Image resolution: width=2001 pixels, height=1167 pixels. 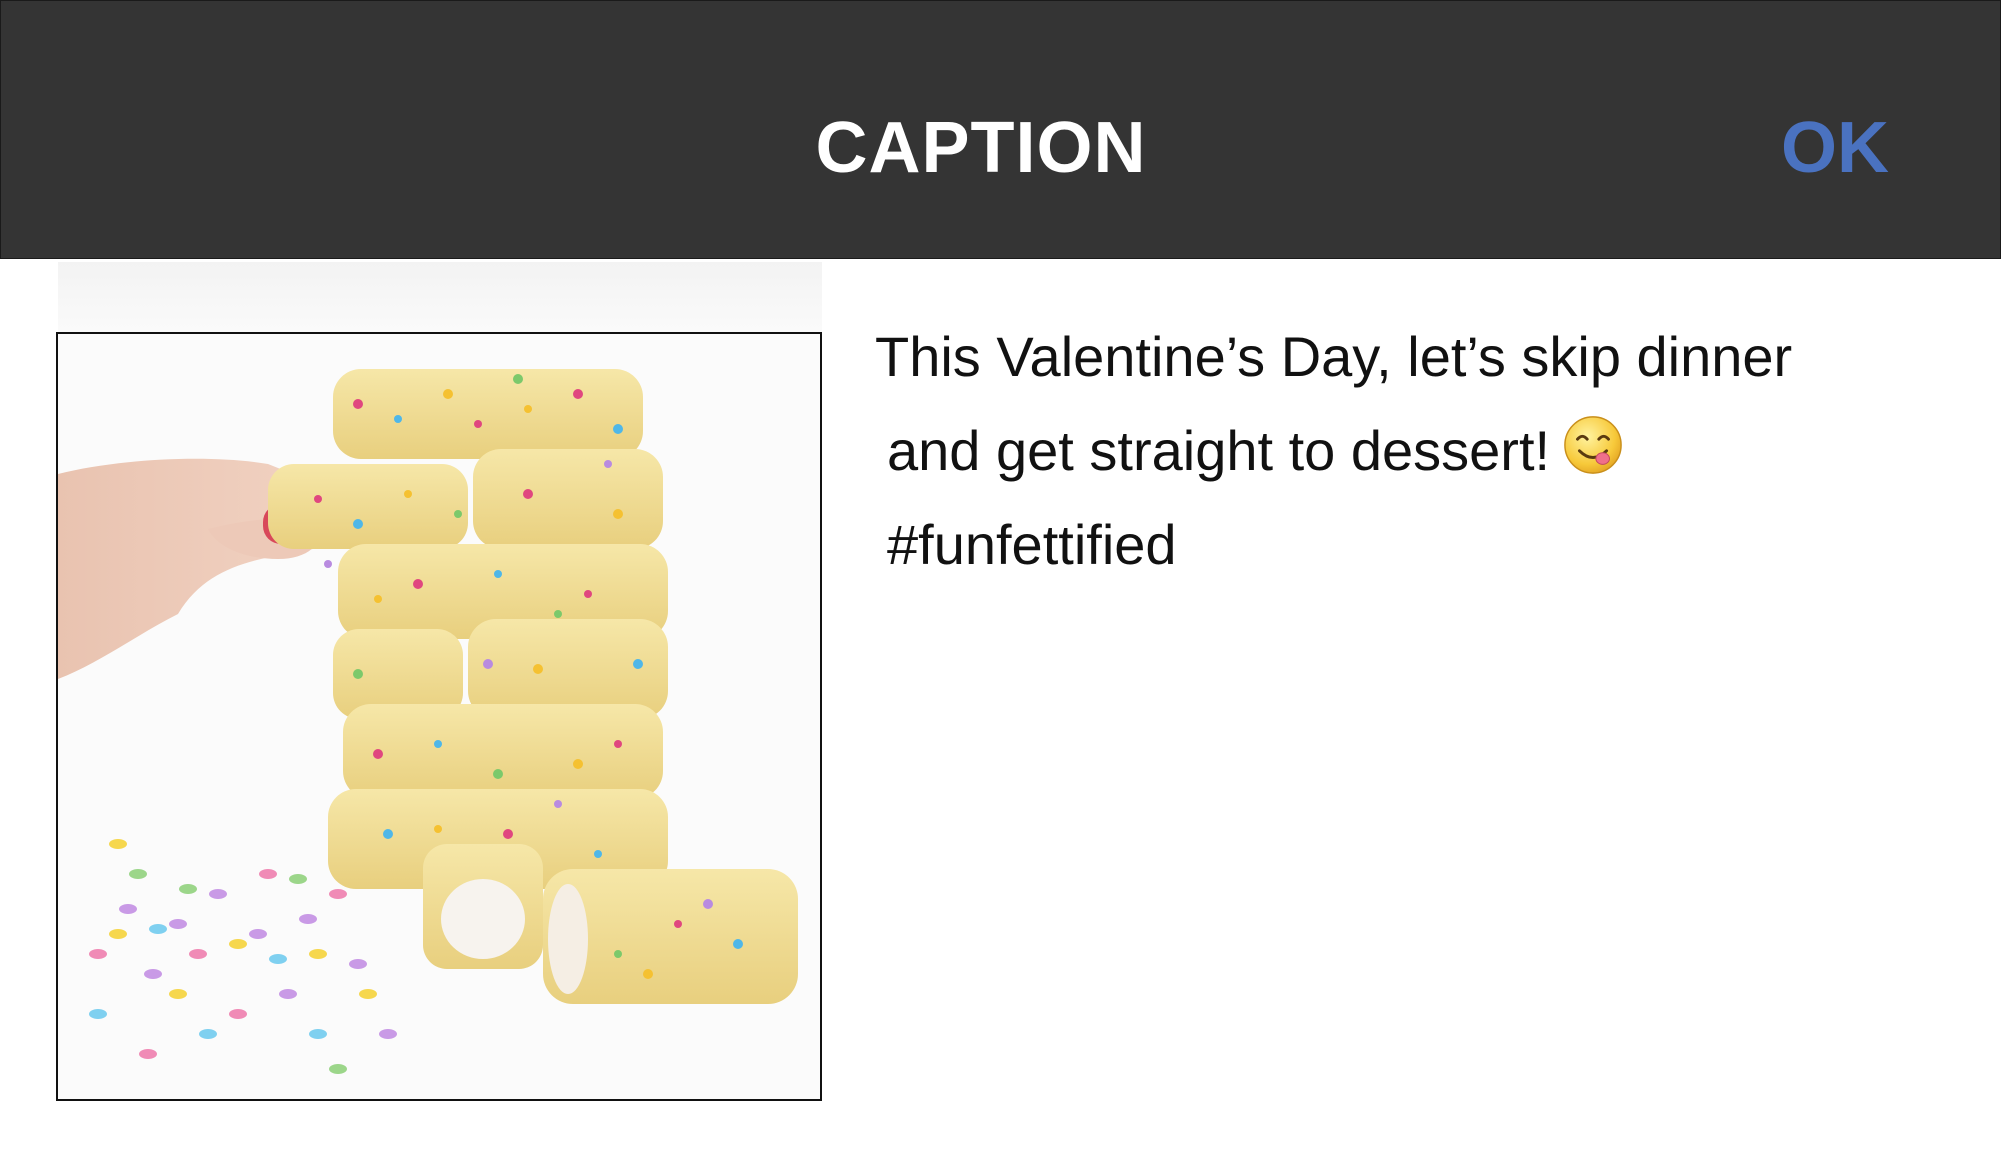 What do you see at coordinates (440, 297) in the screenshot?
I see `photo-top-strip` at bounding box center [440, 297].